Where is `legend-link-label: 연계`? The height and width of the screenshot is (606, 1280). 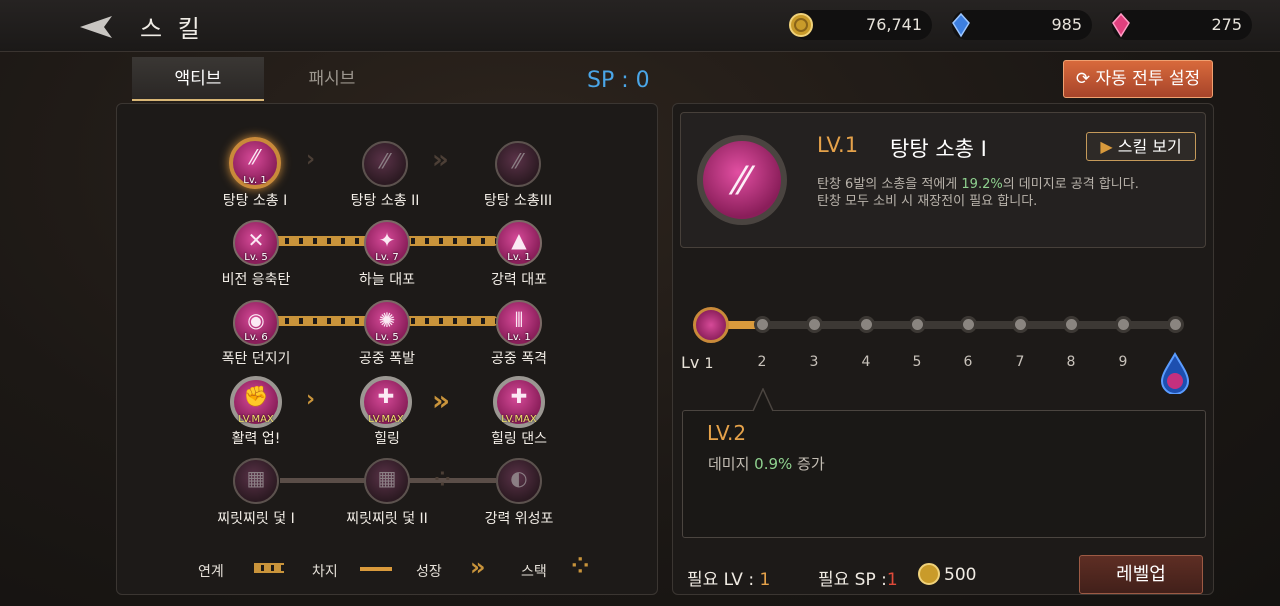 legend-link-label: 연계 is located at coordinates (211, 572).